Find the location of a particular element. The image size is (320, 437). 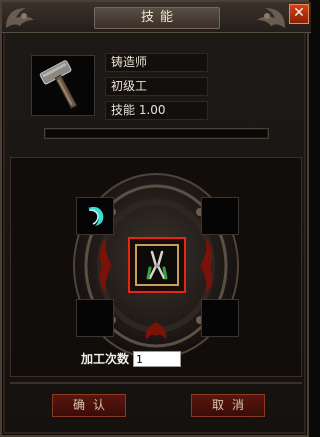

confirm-button: 确认 is located at coordinates (89, 405).